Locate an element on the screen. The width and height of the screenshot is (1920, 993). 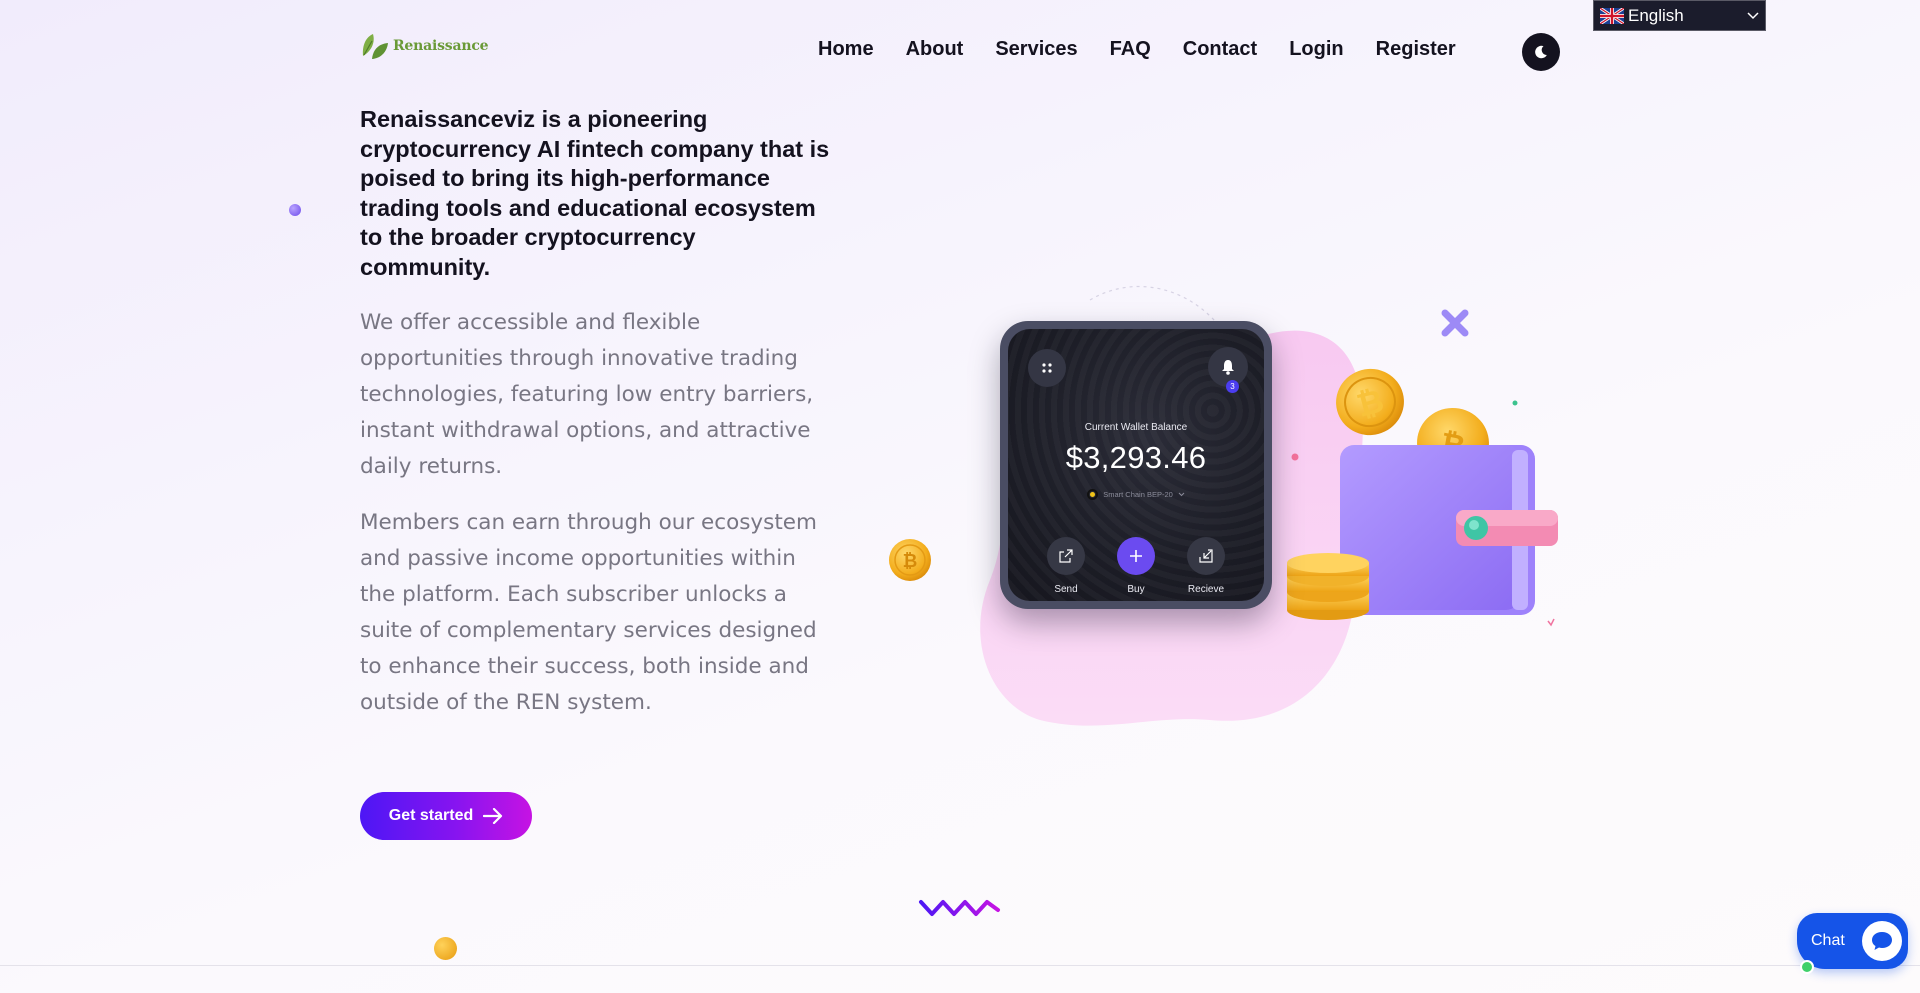
decor-purple-dot is located at coordinates (295, 210).